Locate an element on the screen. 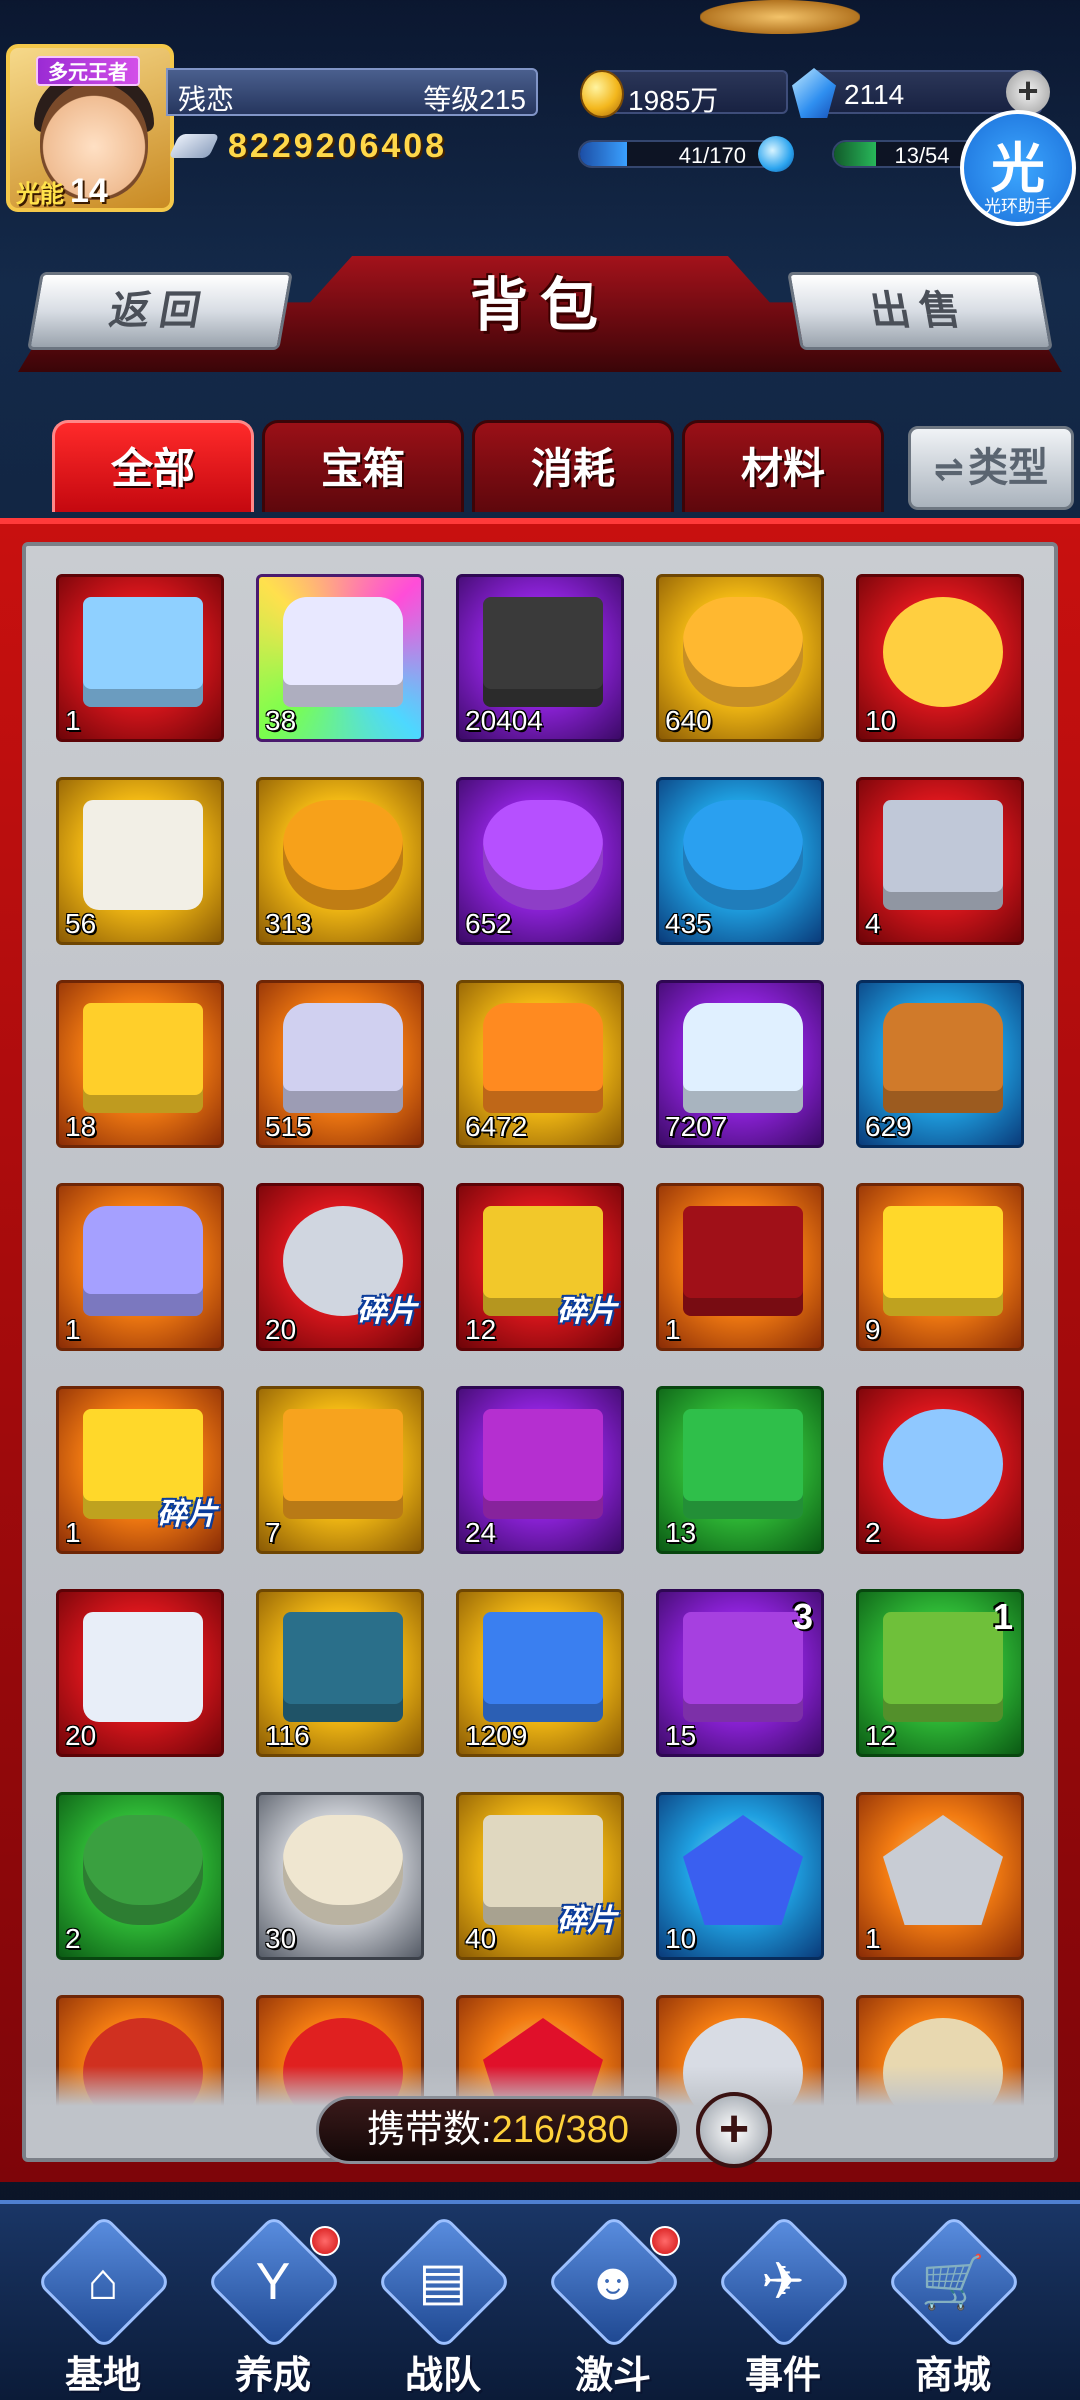 Image resolution: width=1080 pixels, height=2400 pixels. player-name-bar: 残恋 等级215 is located at coordinates (352, 92).